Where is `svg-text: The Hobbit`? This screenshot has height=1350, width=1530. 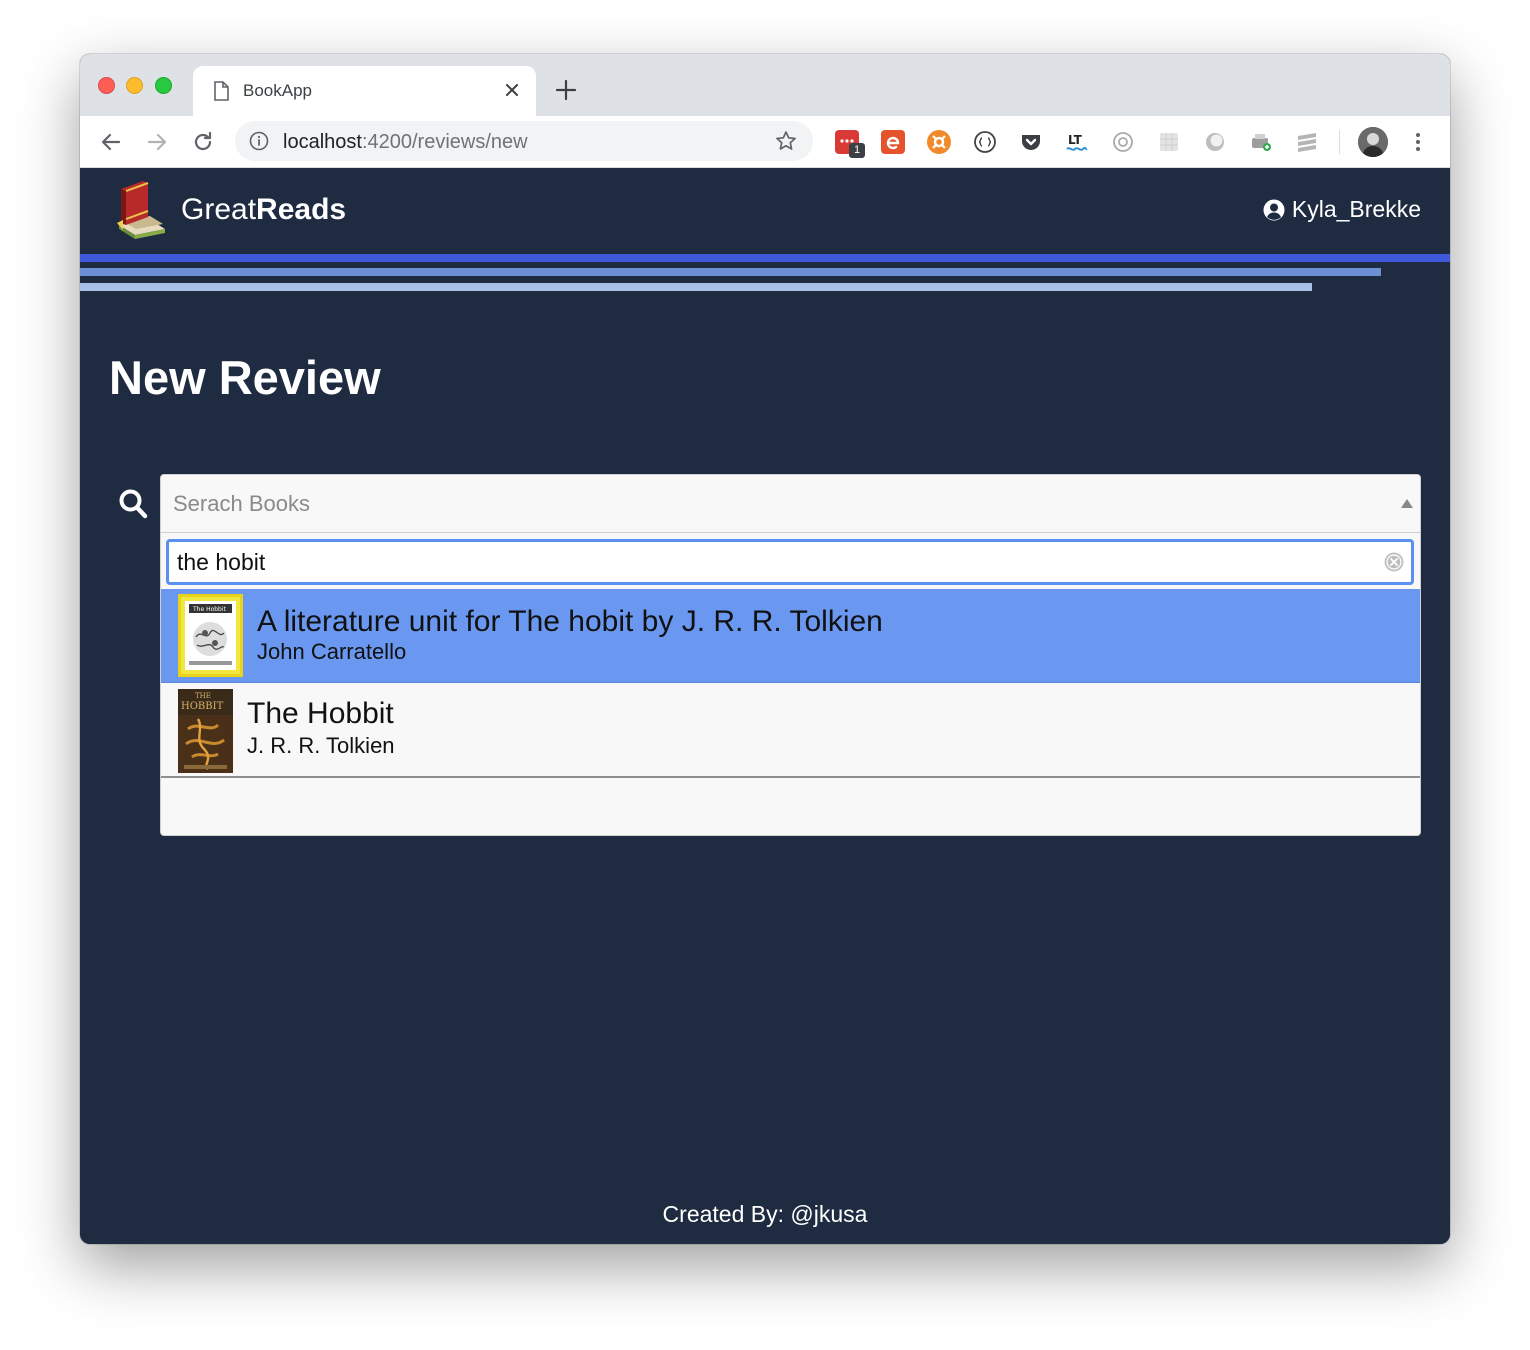 svg-text: The Hobbit is located at coordinates (209, 609).